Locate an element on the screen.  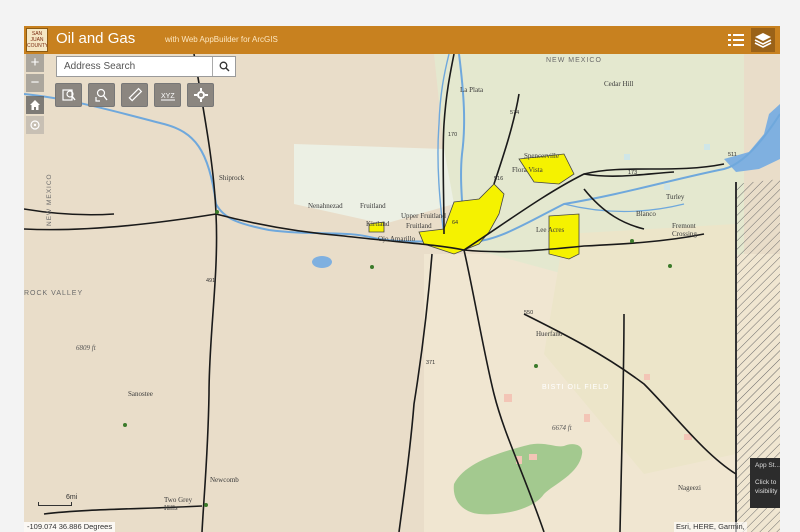
label-route-64: 64 is located at coordinates (455, 223).